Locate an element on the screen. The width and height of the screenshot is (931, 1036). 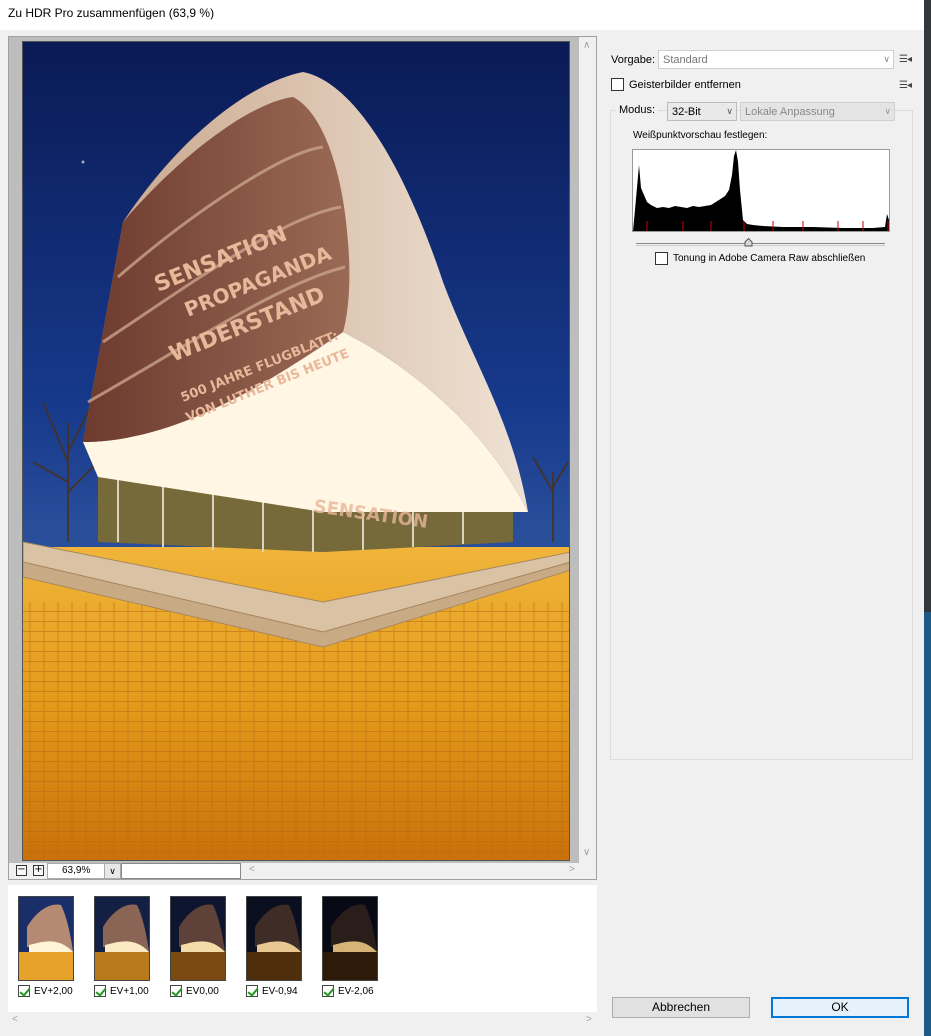
mode-label: Modus: is located at coordinates (637, 110).